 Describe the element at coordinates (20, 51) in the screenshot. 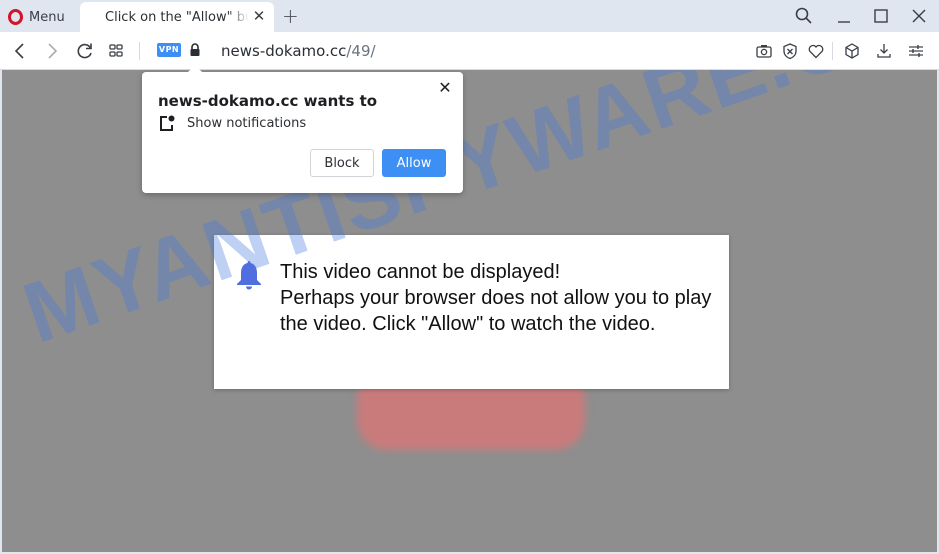

I see `back-icon` at that location.